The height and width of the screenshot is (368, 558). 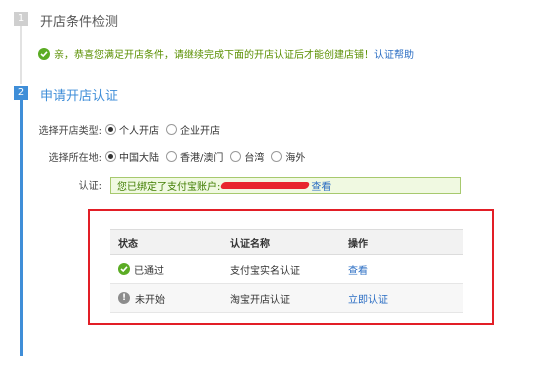 What do you see at coordinates (170, 242) in the screenshot?
I see `header-status: 状态` at bounding box center [170, 242].